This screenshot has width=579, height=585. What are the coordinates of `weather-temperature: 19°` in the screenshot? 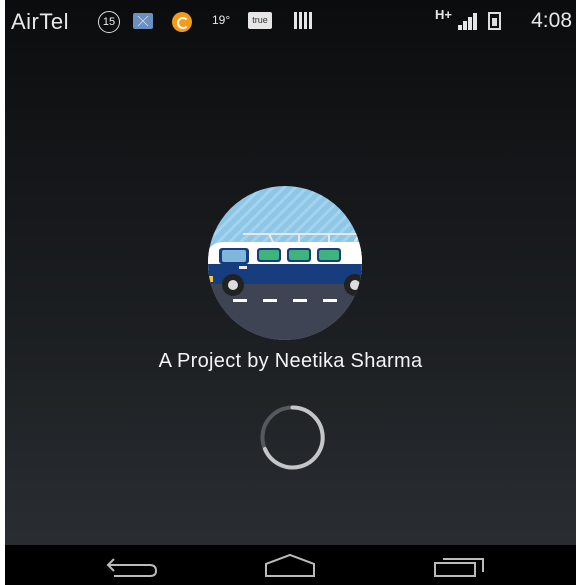 It's located at (221, 20).